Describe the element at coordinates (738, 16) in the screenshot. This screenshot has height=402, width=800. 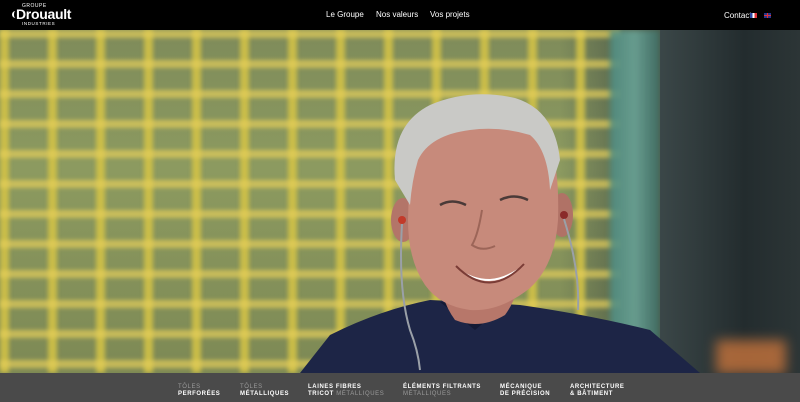
I see `contact-link: Contact` at that location.